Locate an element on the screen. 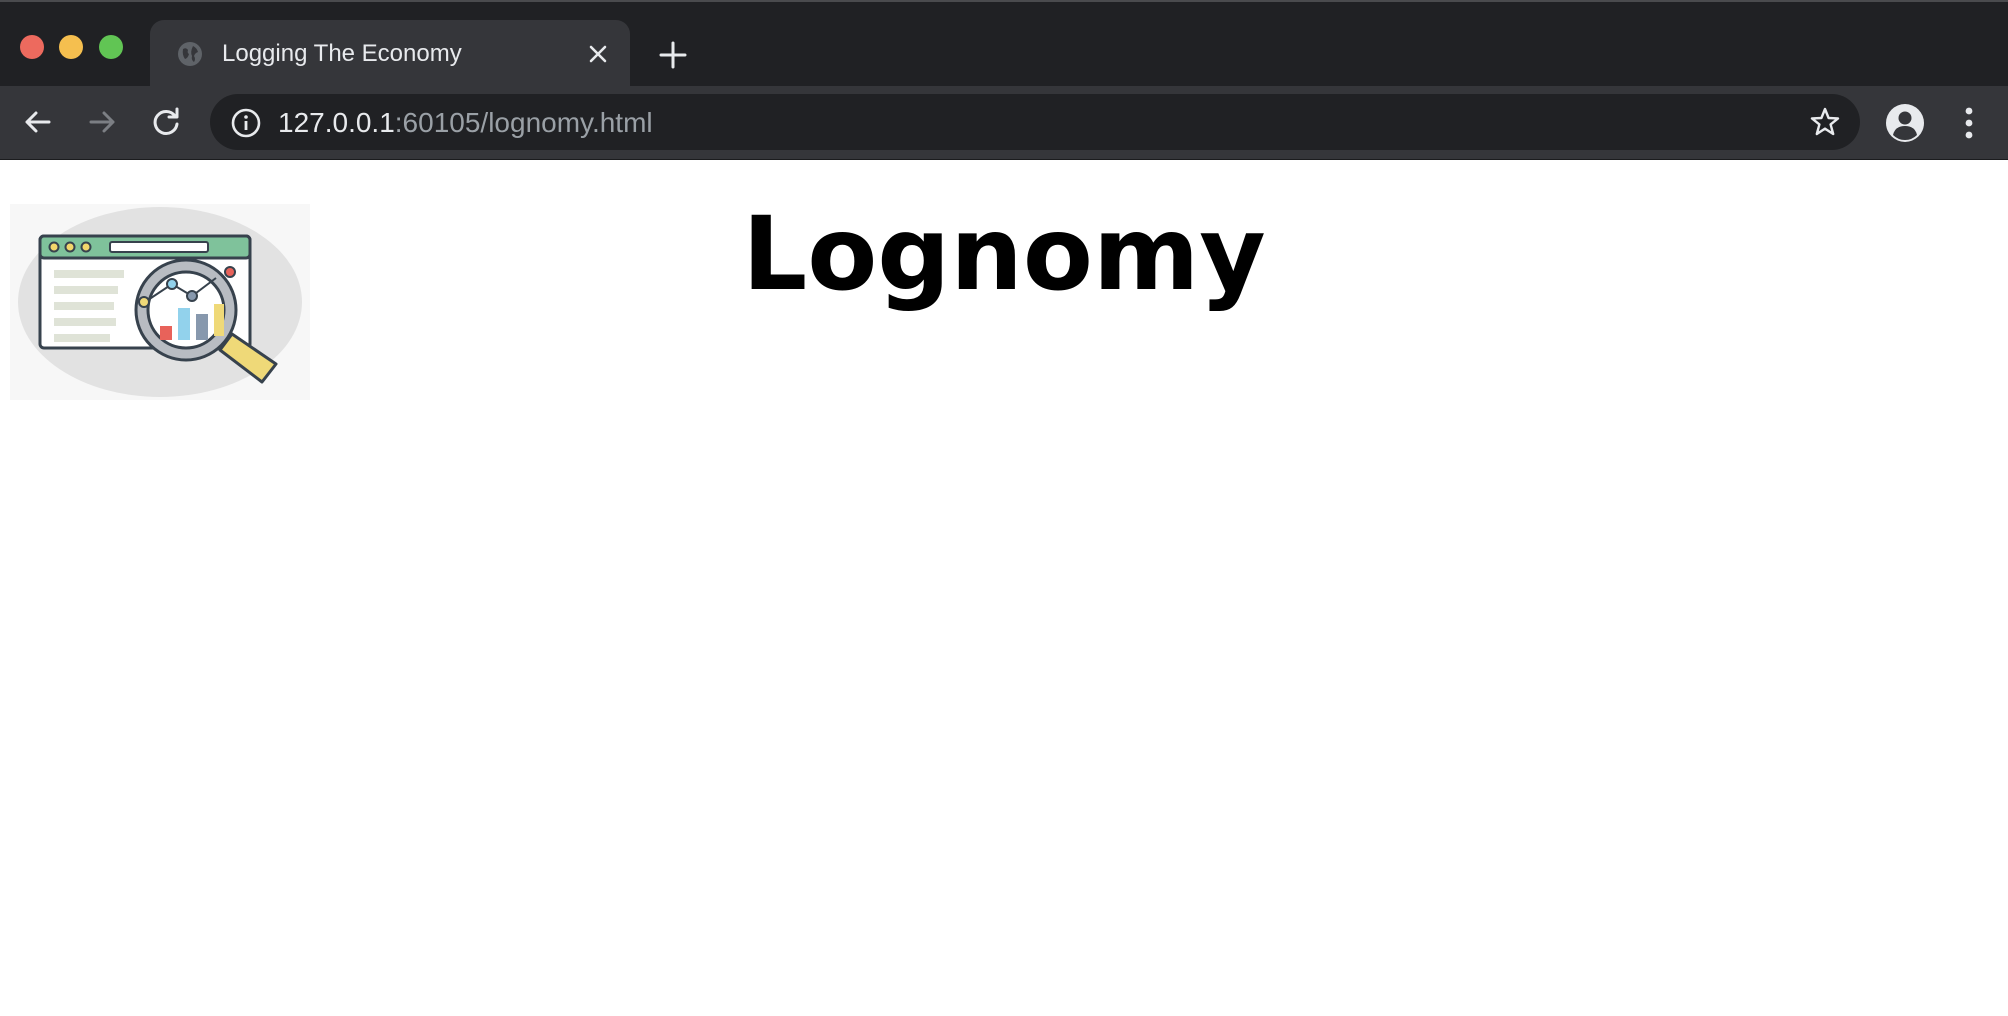 The height and width of the screenshot is (1016, 2008). close-icon is located at coordinates (598, 54).